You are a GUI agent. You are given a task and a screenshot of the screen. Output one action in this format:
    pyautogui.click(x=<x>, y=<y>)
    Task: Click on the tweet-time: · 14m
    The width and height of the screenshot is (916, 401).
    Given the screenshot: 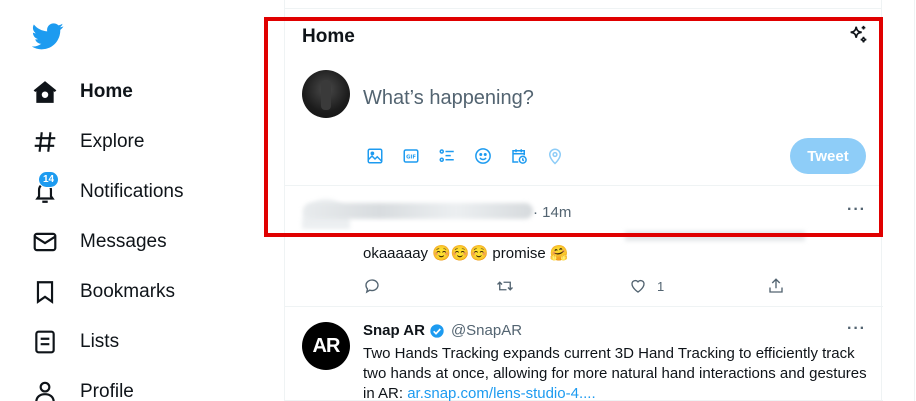 What is the action you would take?
    pyautogui.click(x=552, y=212)
    